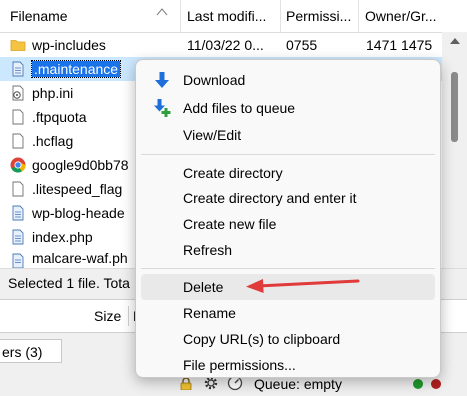  Describe the element at coordinates (78, 213) in the screenshot. I see `file-name: wp-blog-heade` at that location.